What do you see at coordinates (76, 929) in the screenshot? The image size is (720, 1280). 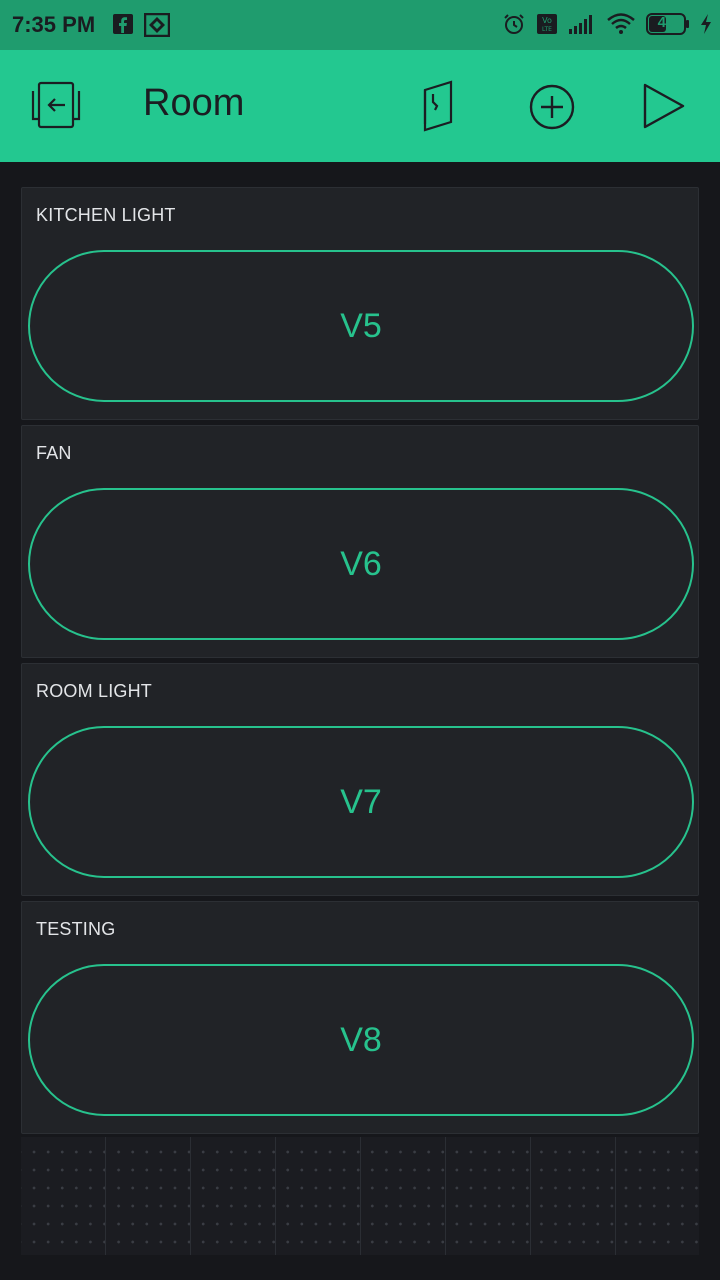 I see `widget-label: TESTING` at bounding box center [76, 929].